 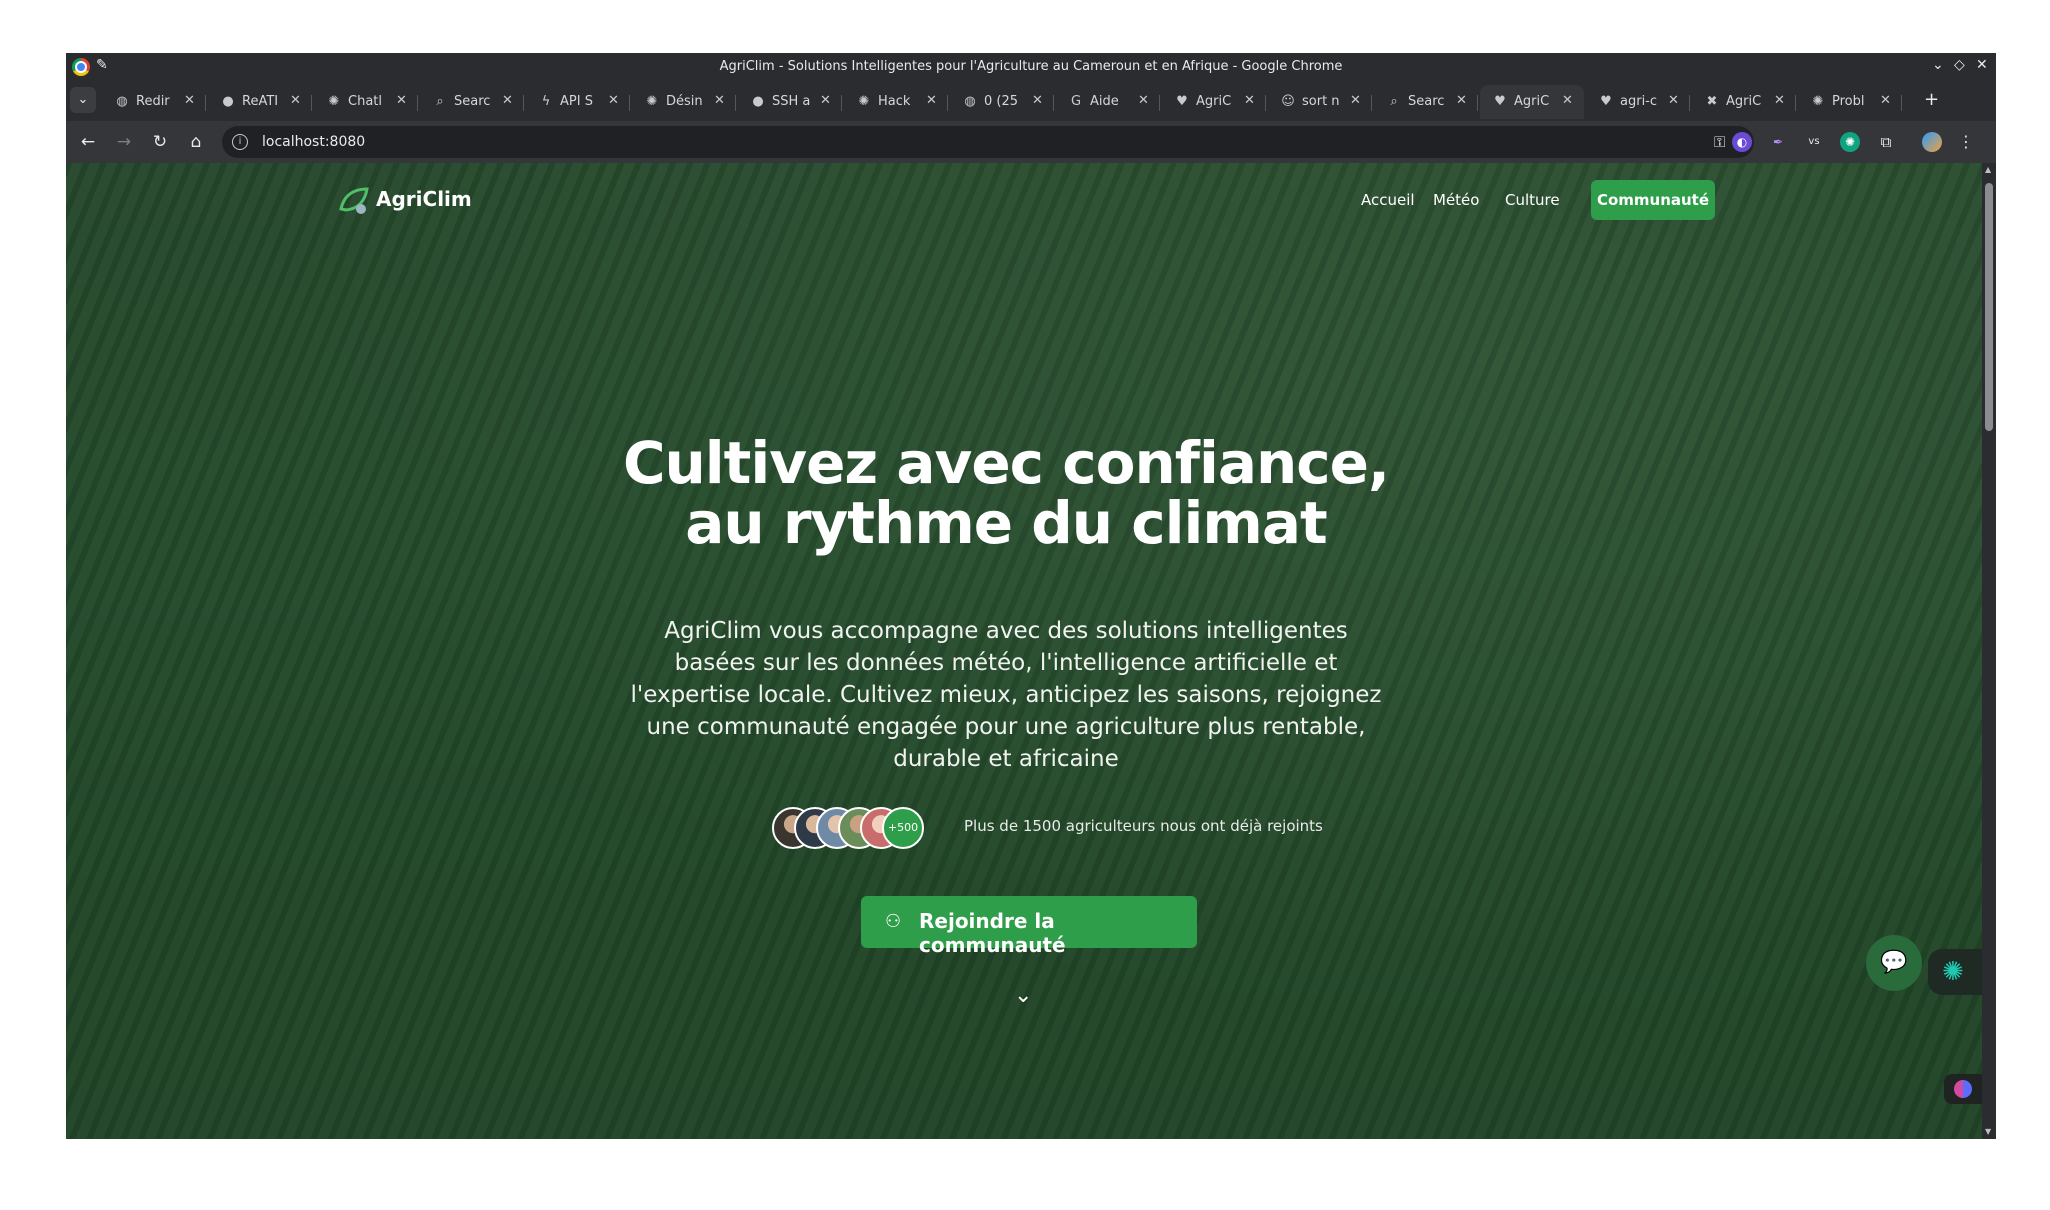 I want to click on extension-quill-icon: ✒, so click(x=1778, y=142).